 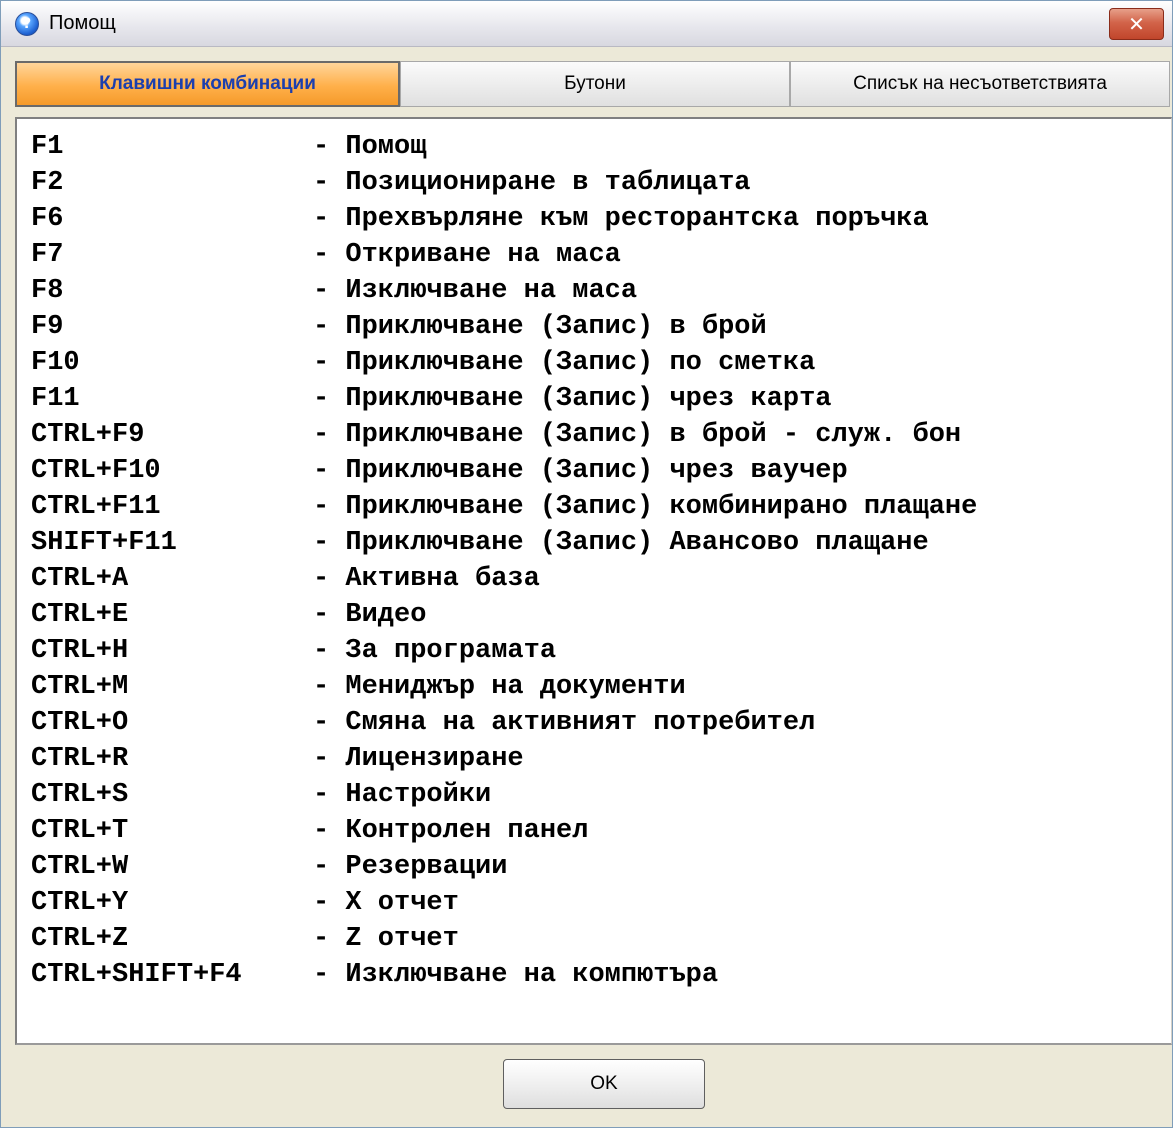 I want to click on tab-key-combinations: Клавишни комбинации, so click(x=207, y=84).